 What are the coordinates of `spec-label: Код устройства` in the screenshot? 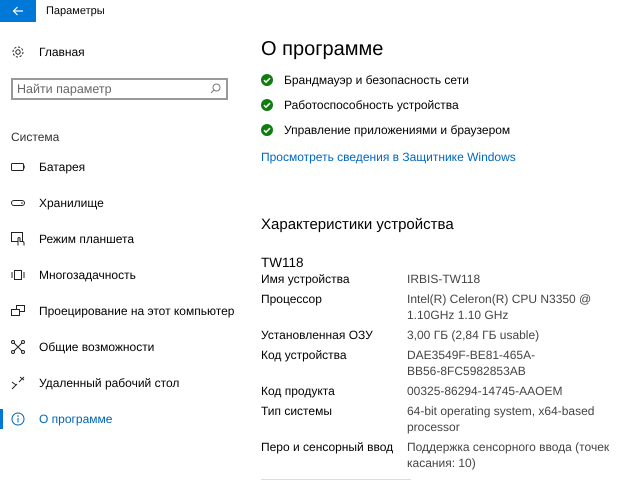 It's located at (304, 355).